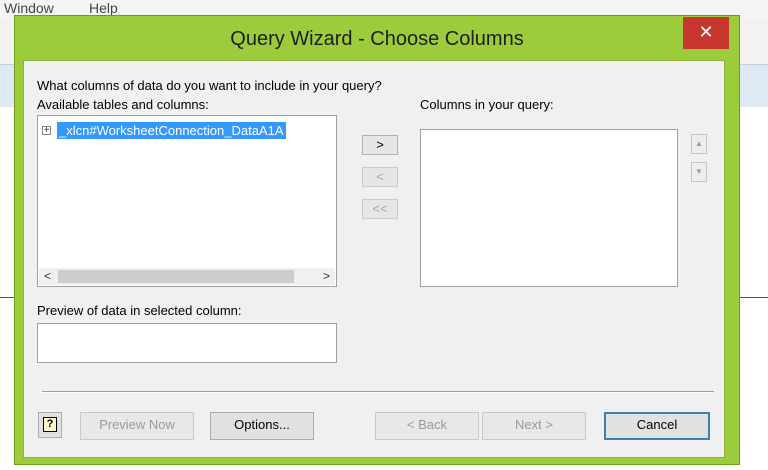 Image resolution: width=768 pixels, height=470 pixels. I want to click on back-button: < Back, so click(427, 426).